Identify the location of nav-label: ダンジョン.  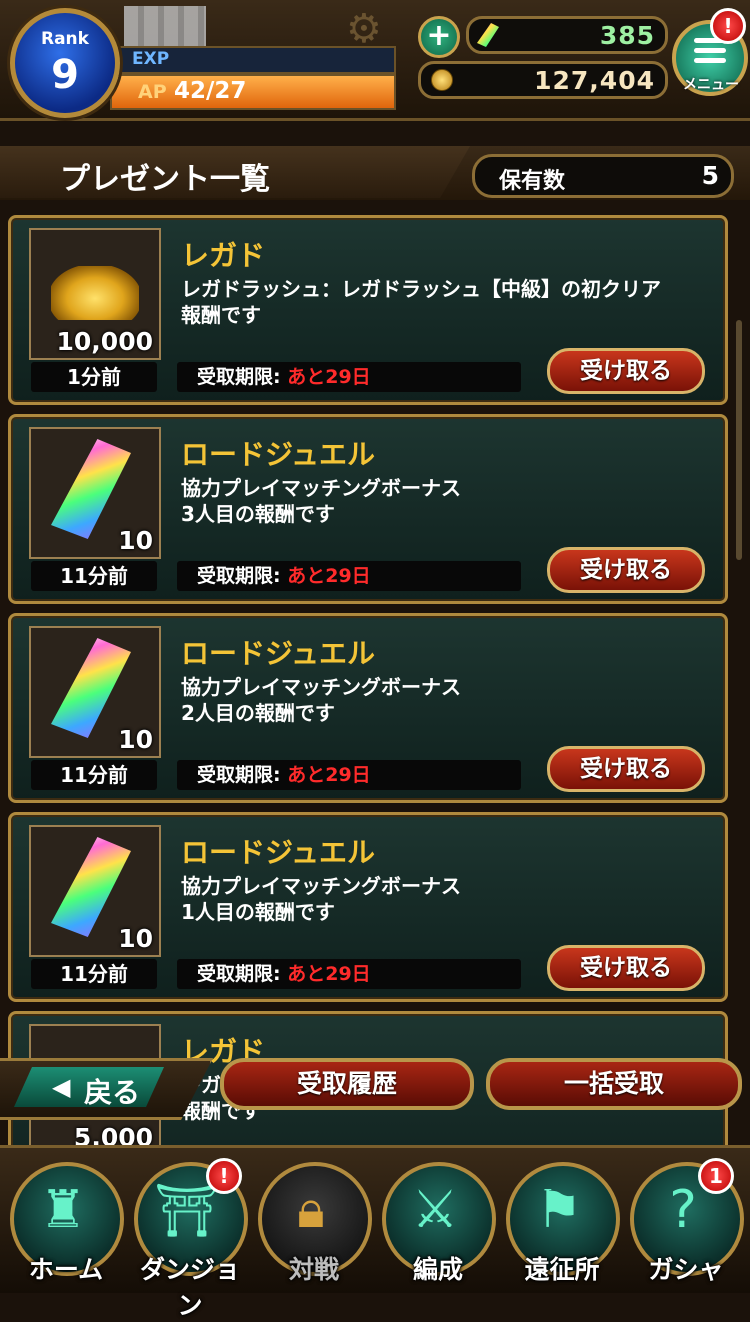
(189, 1287).